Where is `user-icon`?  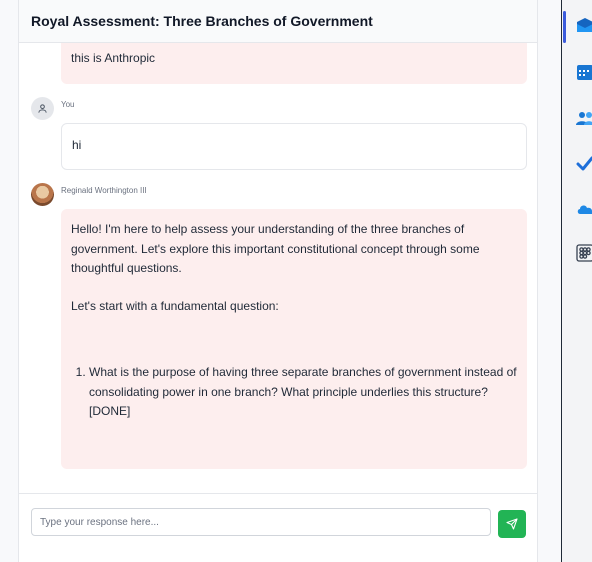 user-icon is located at coordinates (42, 108).